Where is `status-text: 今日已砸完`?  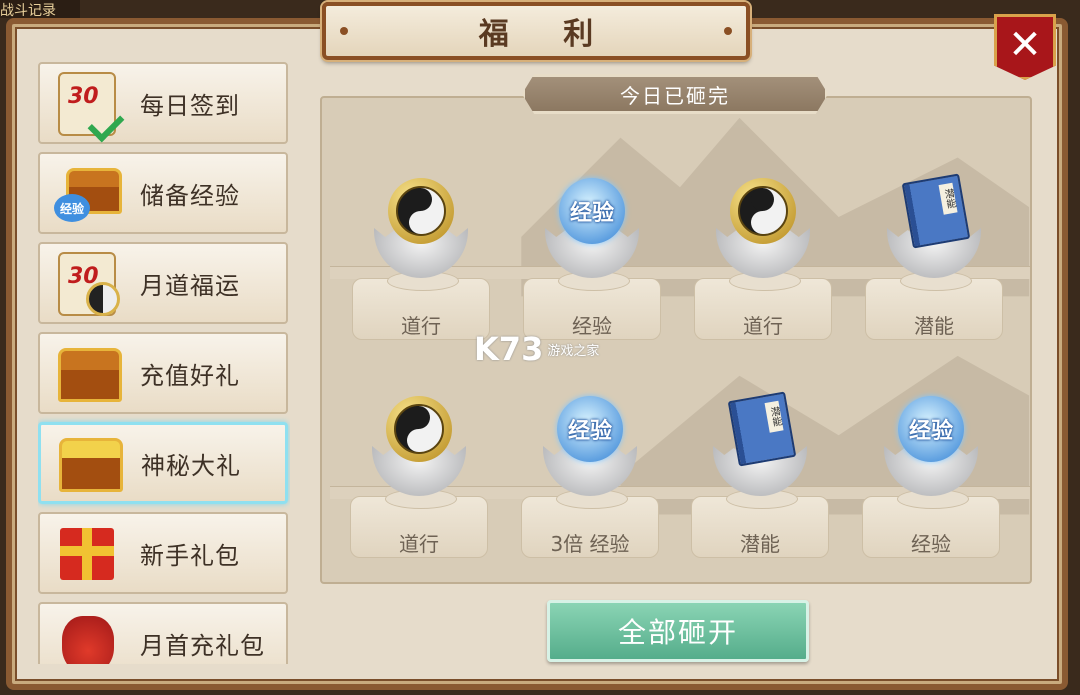
status-text: 今日已砸完 is located at coordinates (675, 95).